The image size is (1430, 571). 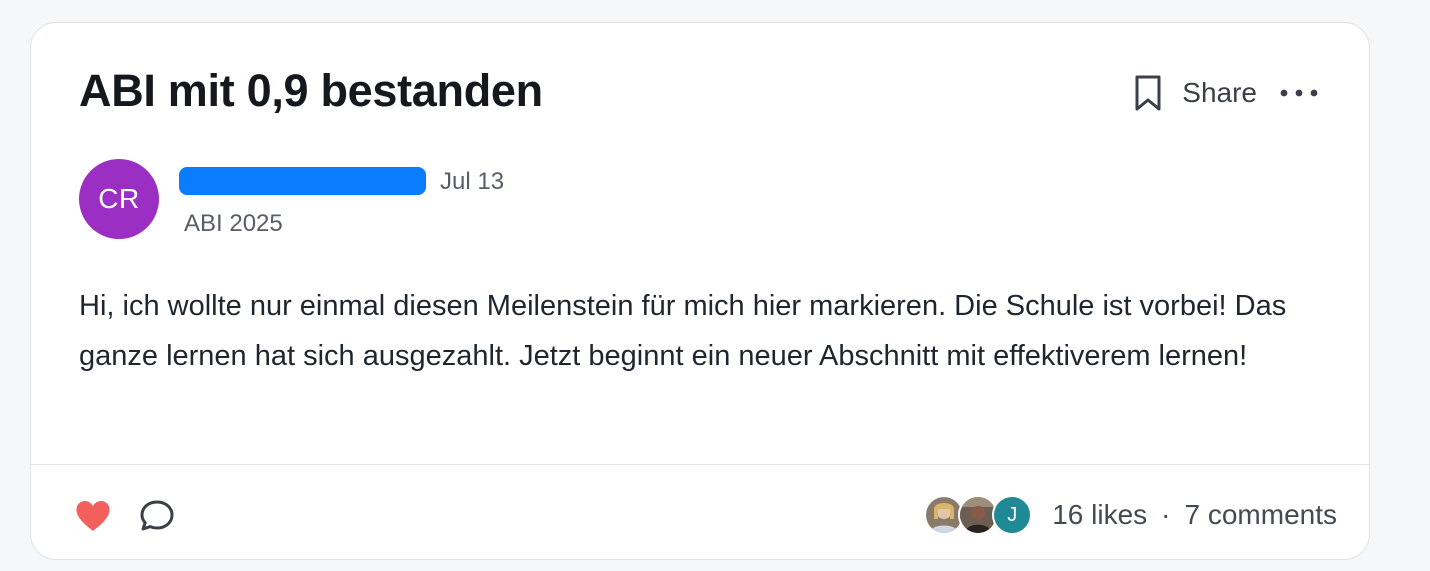 I want to click on bookmark-icon, so click(x=1148, y=93).